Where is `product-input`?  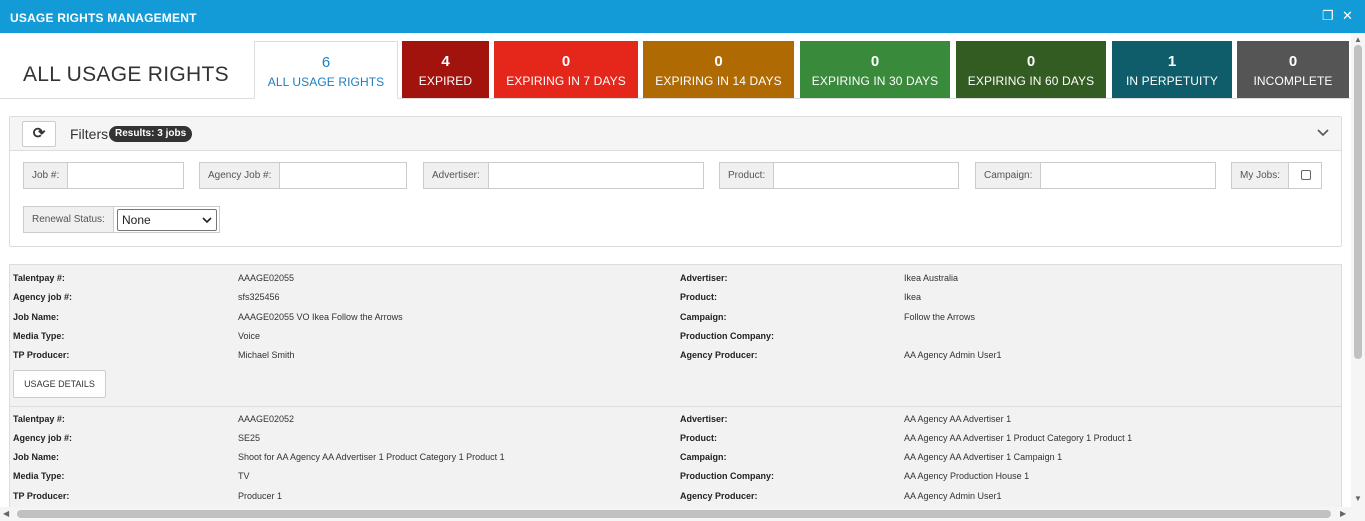 product-input is located at coordinates (867, 175).